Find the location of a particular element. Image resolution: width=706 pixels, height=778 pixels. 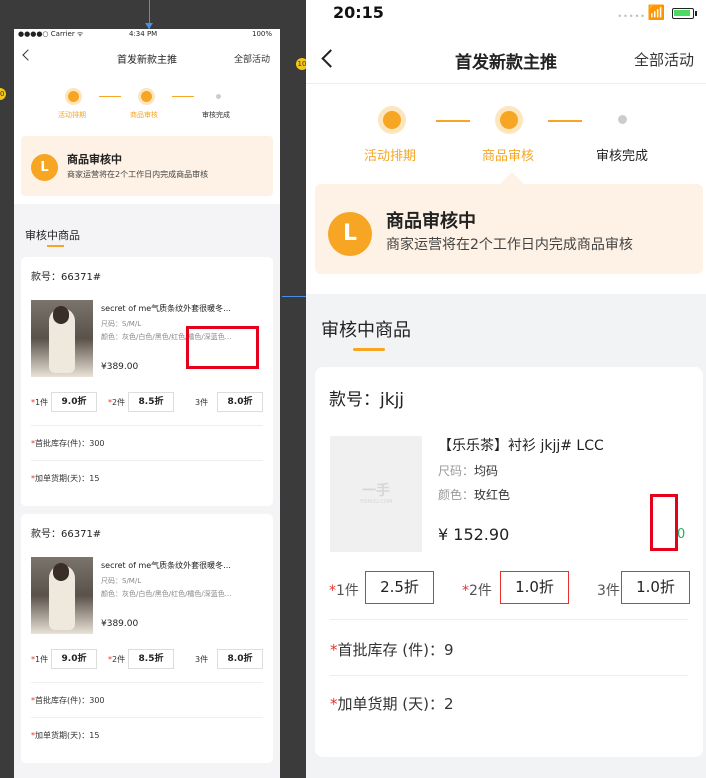

carrier-label: ●●●●○ Carrier ᯤ is located at coordinates (51, 34).